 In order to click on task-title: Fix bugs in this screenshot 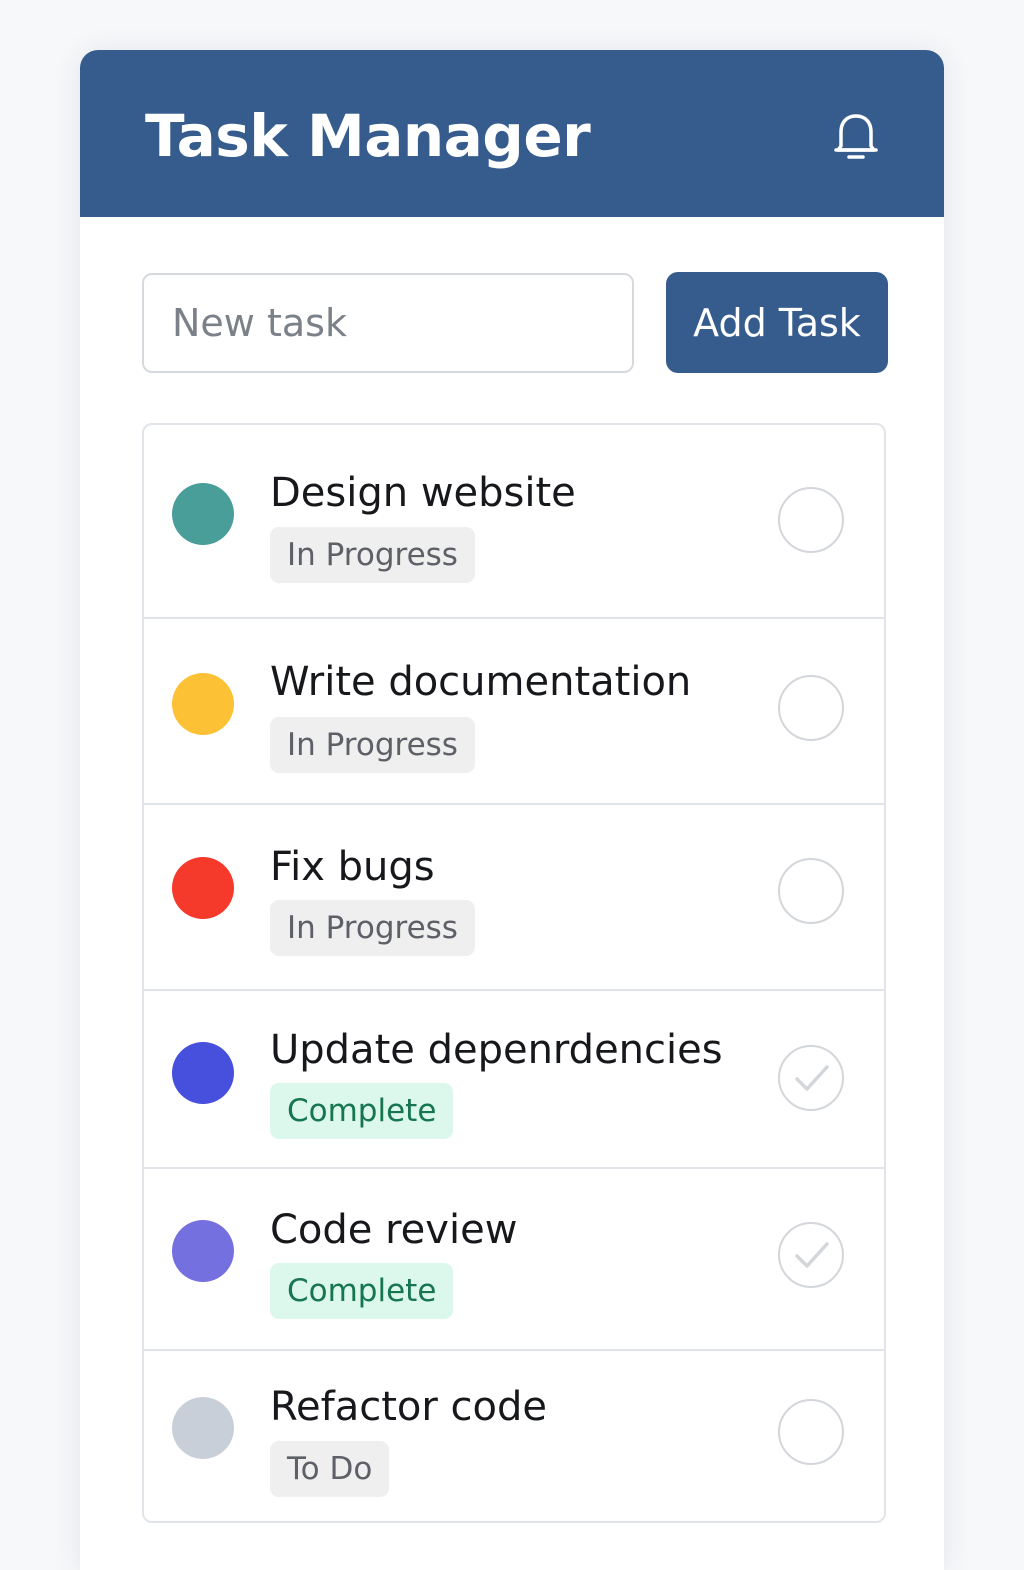, I will do `click(352, 867)`.